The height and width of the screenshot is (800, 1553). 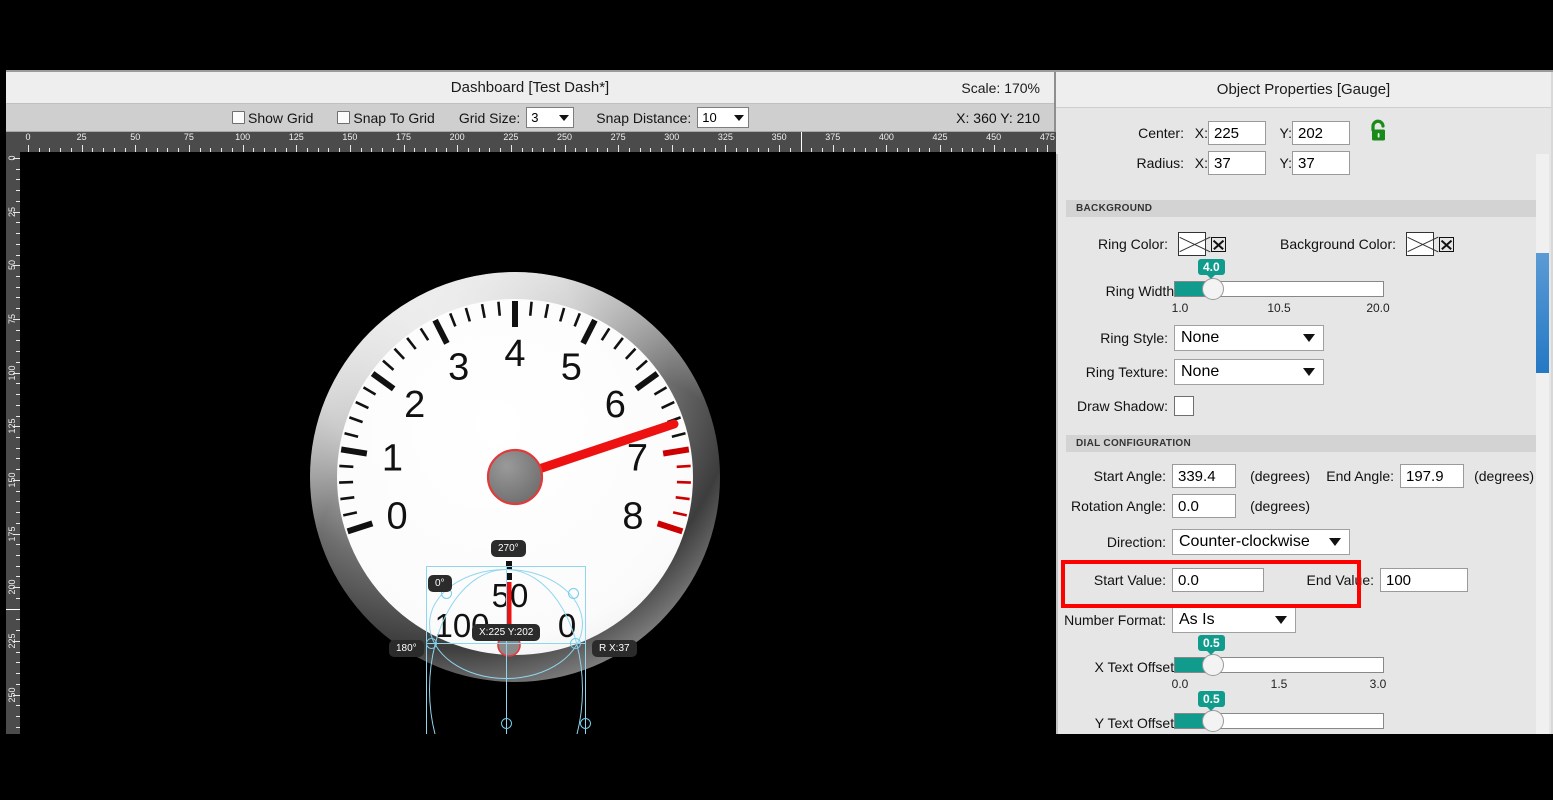 I want to click on ruler-label: 75, so click(x=188, y=137).